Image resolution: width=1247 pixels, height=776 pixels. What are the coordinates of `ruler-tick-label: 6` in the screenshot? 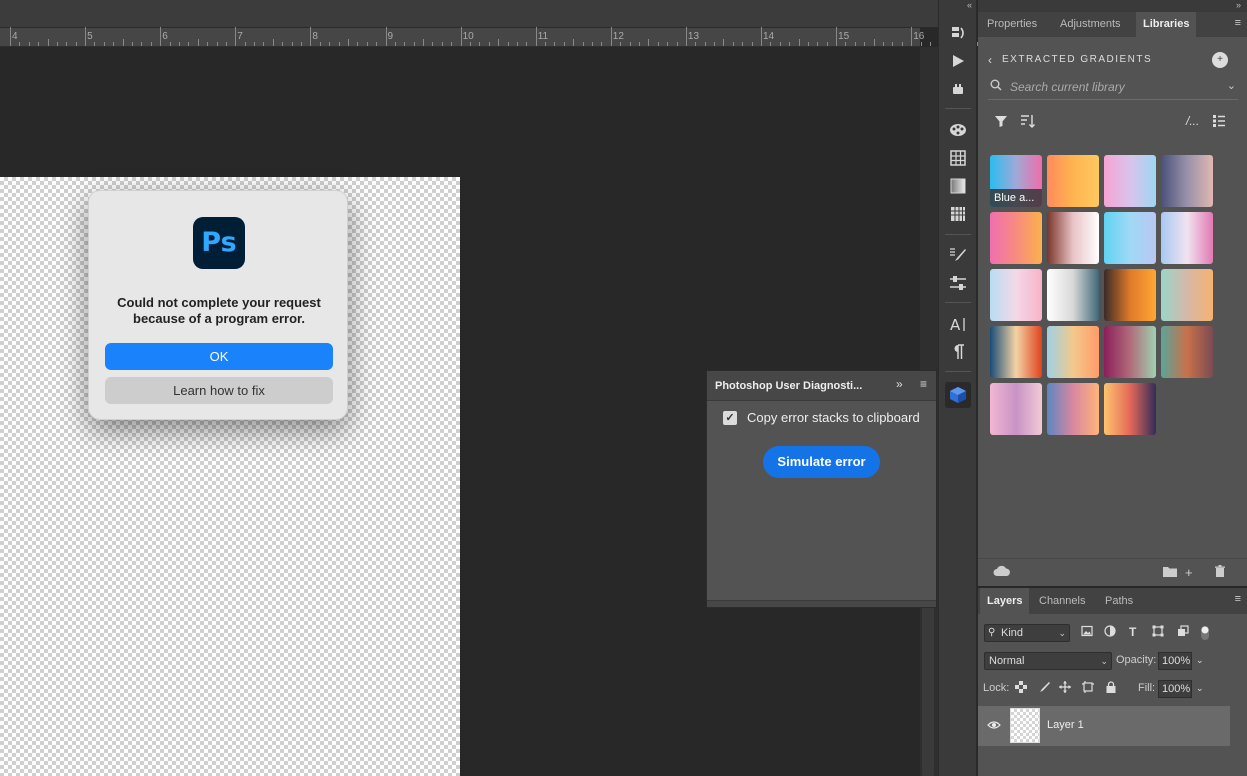 It's located at (165, 36).